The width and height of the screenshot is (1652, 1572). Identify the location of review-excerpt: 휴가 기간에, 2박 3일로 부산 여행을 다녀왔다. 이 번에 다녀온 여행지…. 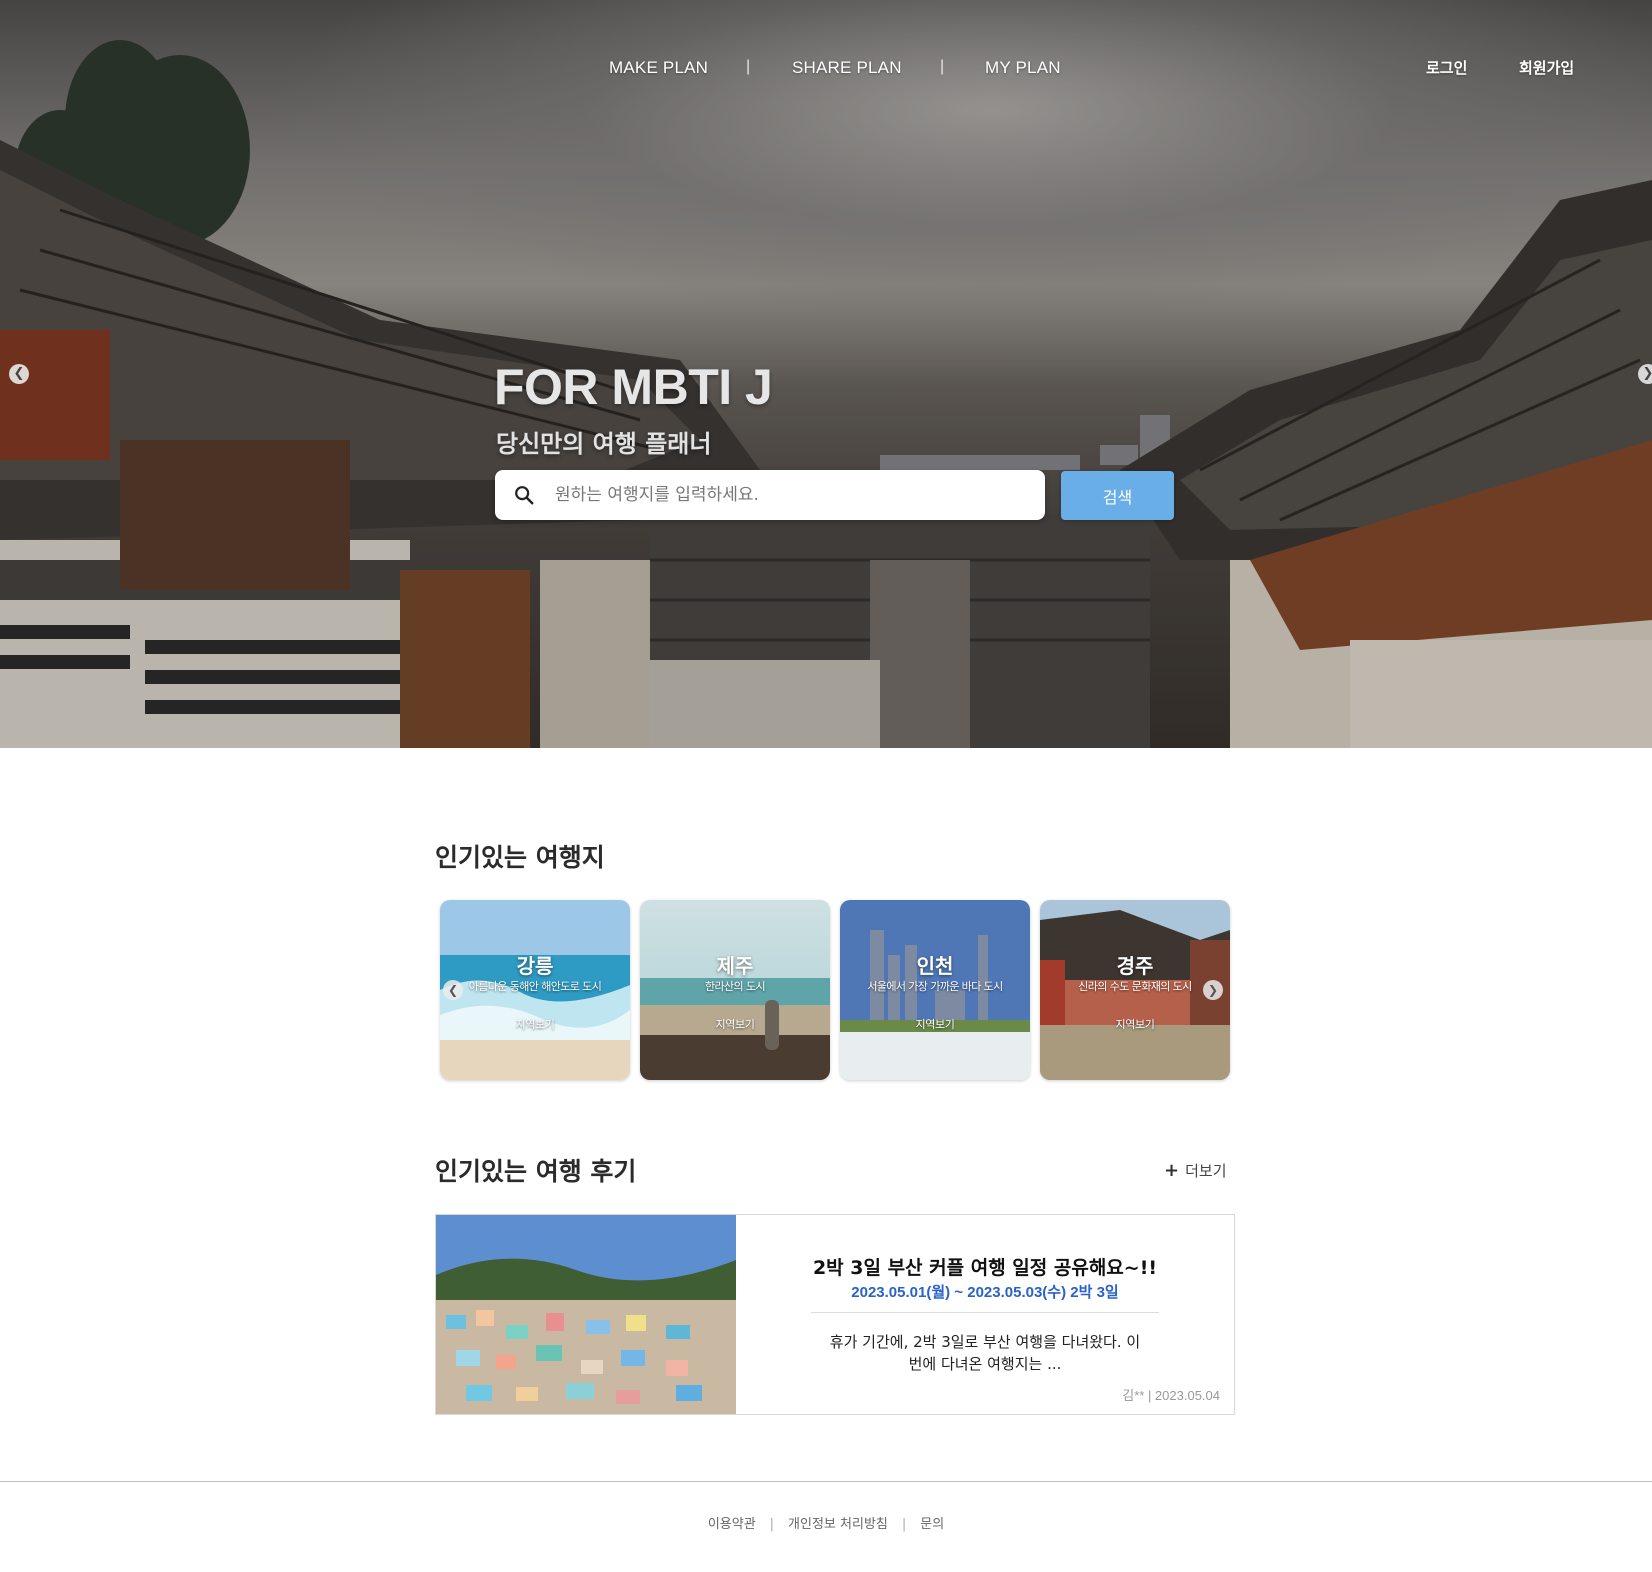
(985, 1353).